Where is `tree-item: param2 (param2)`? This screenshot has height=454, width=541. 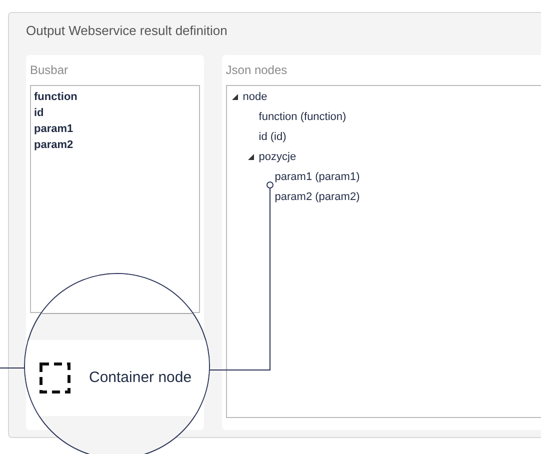 tree-item: param2 (param2) is located at coordinates (317, 197).